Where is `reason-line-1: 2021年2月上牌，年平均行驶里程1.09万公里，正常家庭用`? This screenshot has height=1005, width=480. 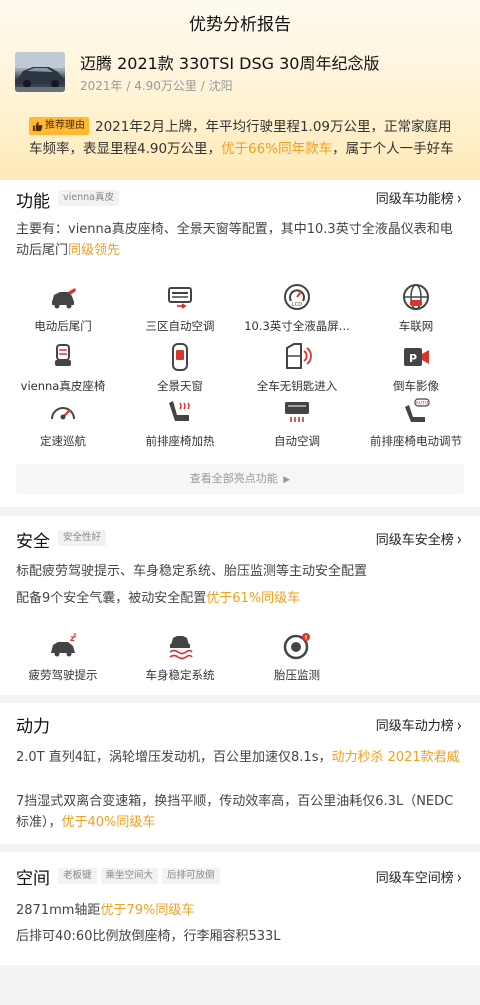 reason-line-1: 2021年2月上牌，年平均行驶里程1.09万公里，正常家庭用 is located at coordinates (273, 127).